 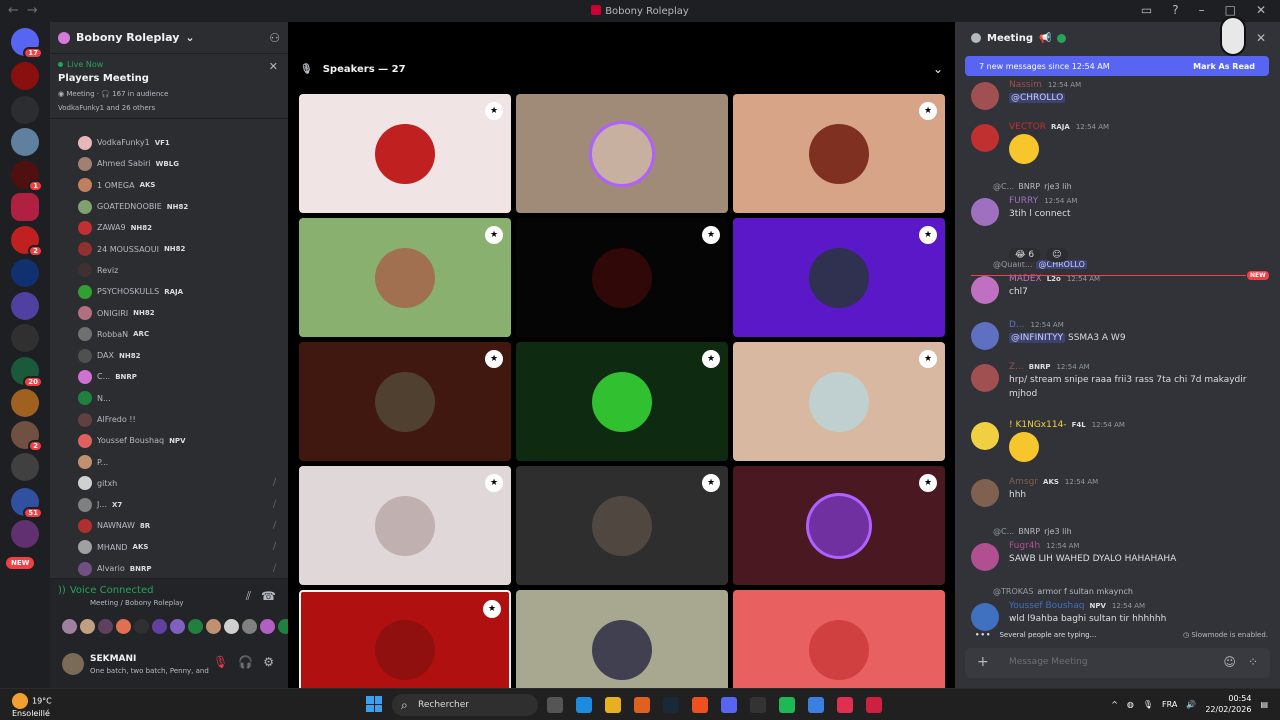 What do you see at coordinates (183, 142) in the screenshot?
I see `voice-member: VodkaFunky1 VF1` at bounding box center [183, 142].